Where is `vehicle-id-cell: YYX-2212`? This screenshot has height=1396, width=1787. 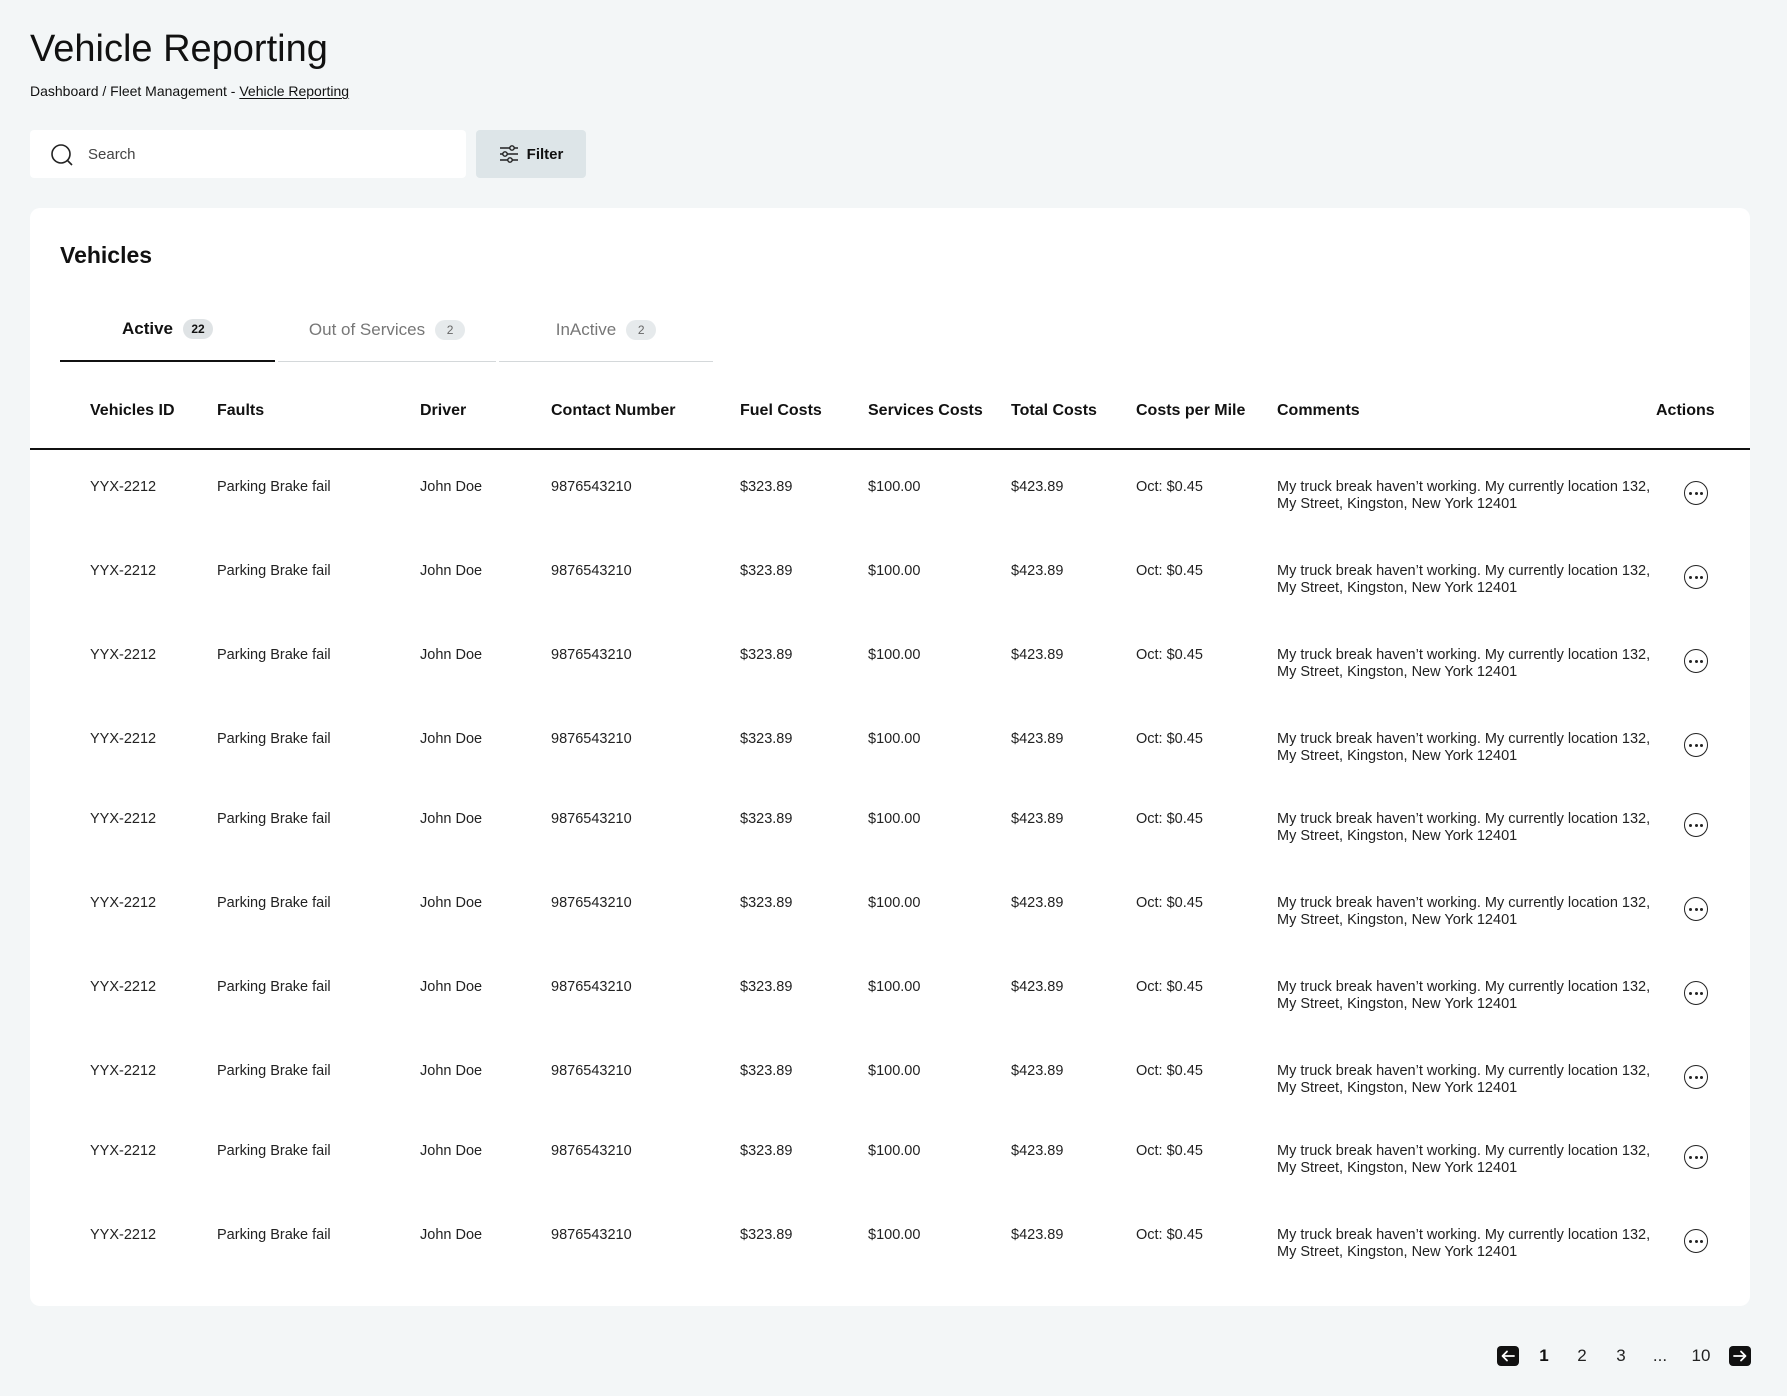
vehicle-id-cell: YYX-2212 is located at coordinates (123, 987).